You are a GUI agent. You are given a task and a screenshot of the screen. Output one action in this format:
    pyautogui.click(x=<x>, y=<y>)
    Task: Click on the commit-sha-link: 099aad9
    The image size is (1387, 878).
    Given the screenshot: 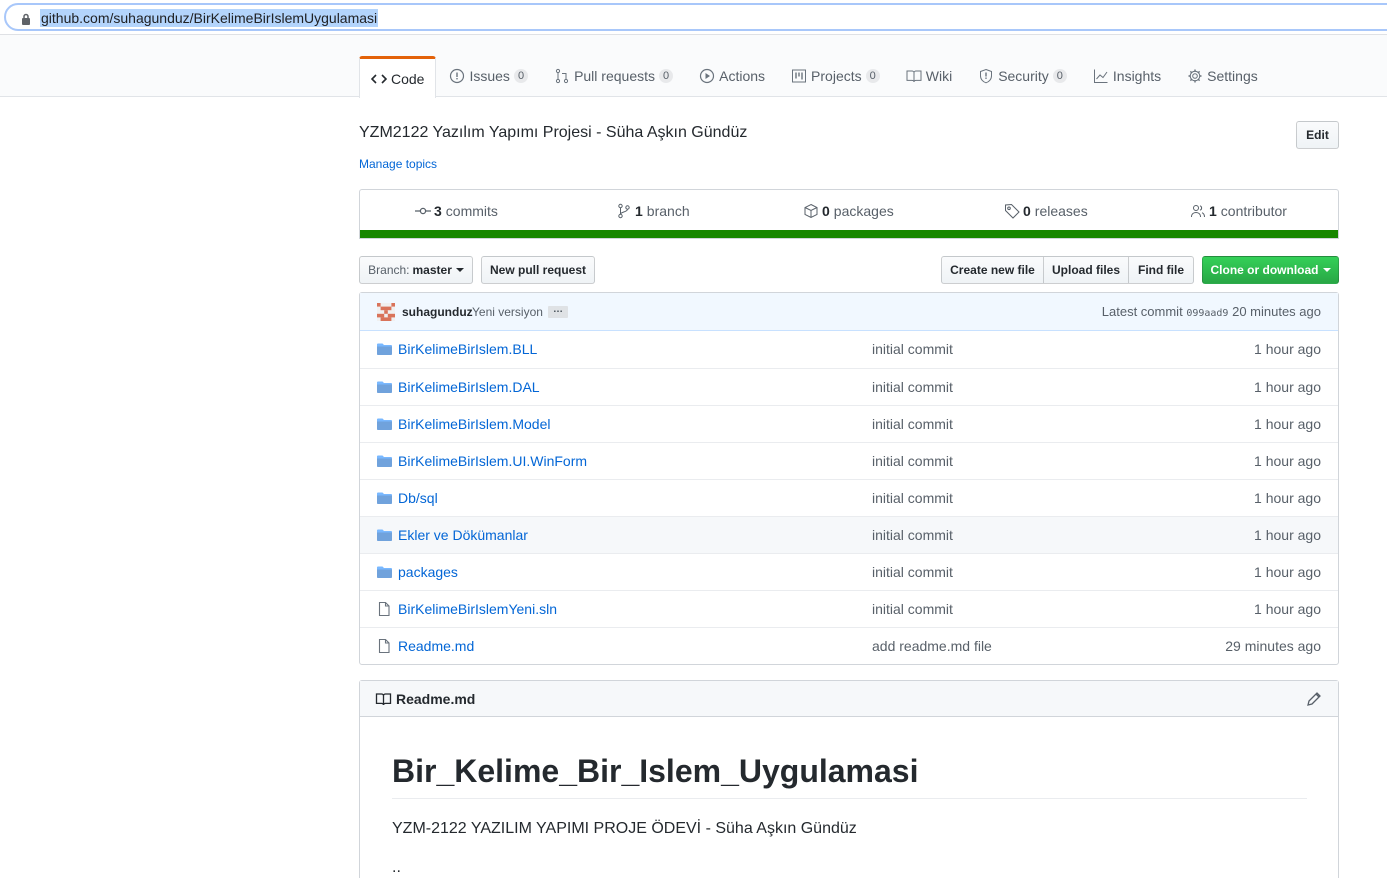 What is the action you would take?
    pyautogui.click(x=1207, y=313)
    